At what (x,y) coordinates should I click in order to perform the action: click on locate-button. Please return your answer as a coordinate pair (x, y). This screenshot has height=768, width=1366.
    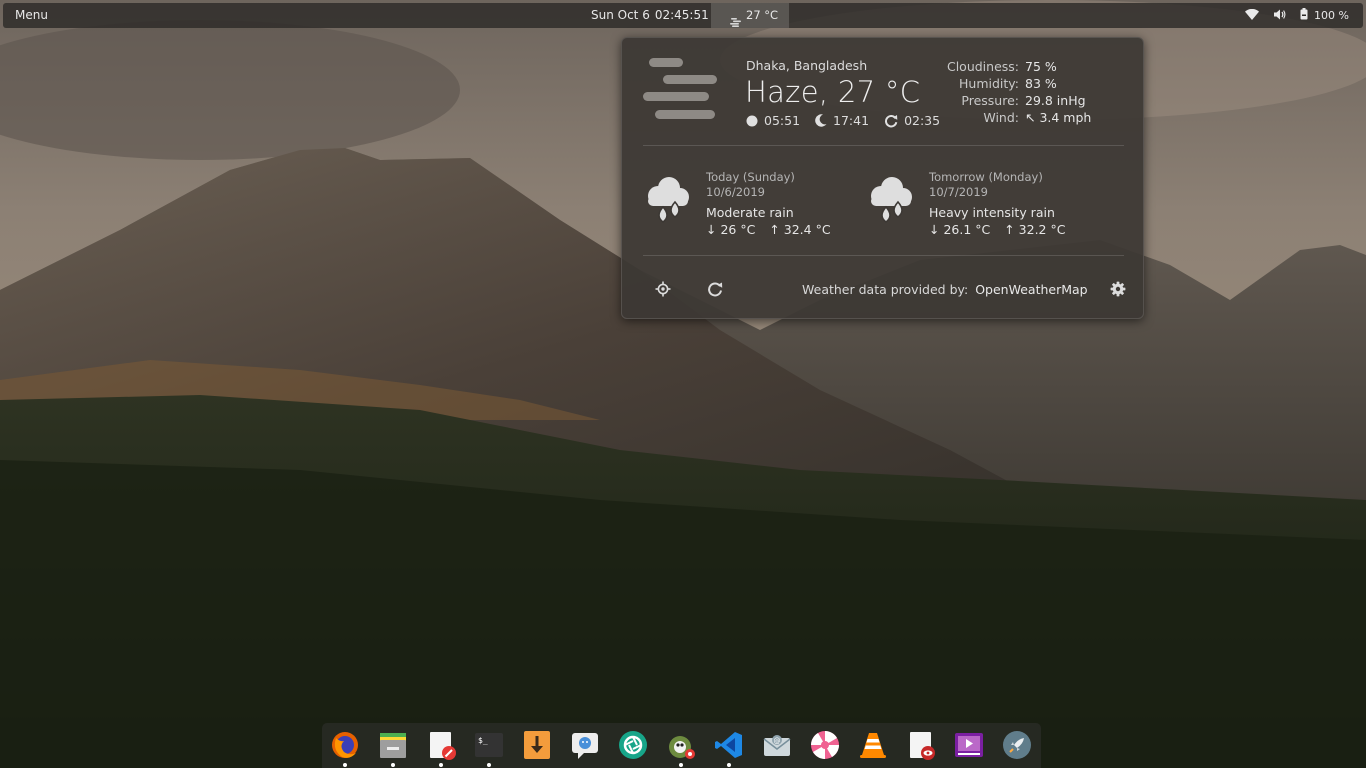
    Looking at the image, I should click on (663, 289).